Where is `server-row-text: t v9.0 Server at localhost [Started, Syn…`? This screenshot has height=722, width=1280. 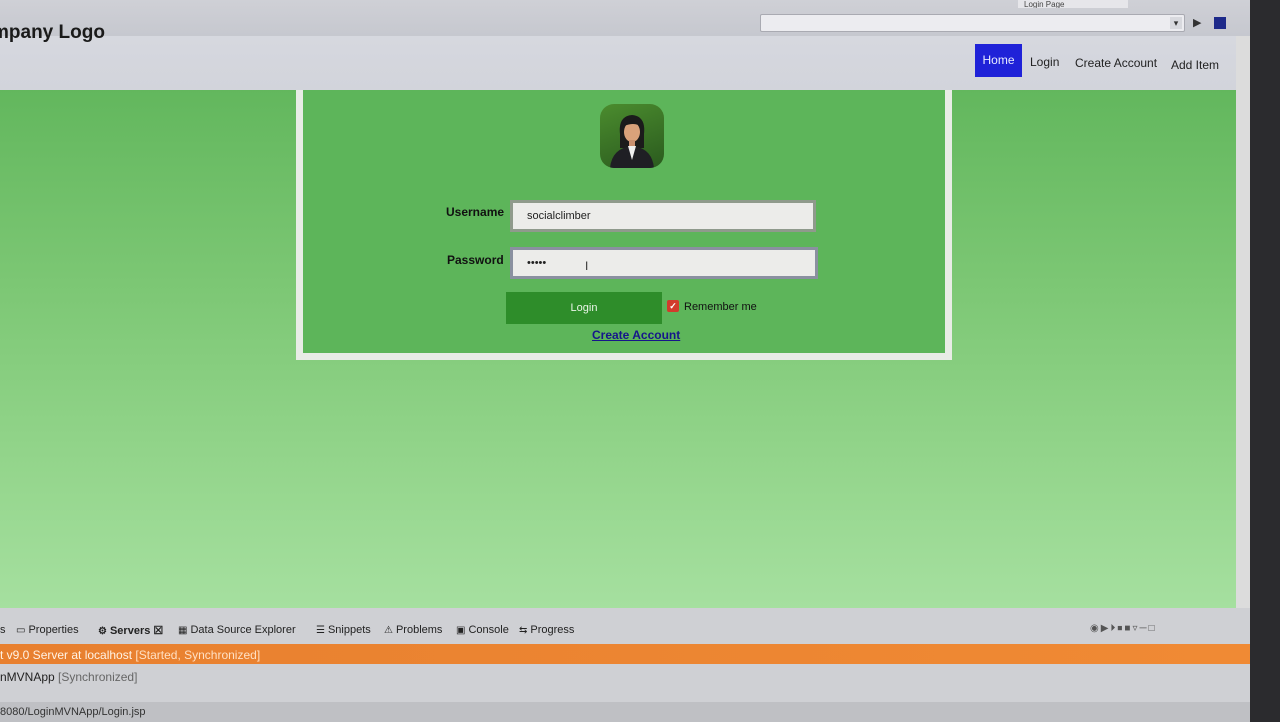 server-row-text: t v9.0 Server at localhost [Started, Syn… is located at coordinates (130, 655).